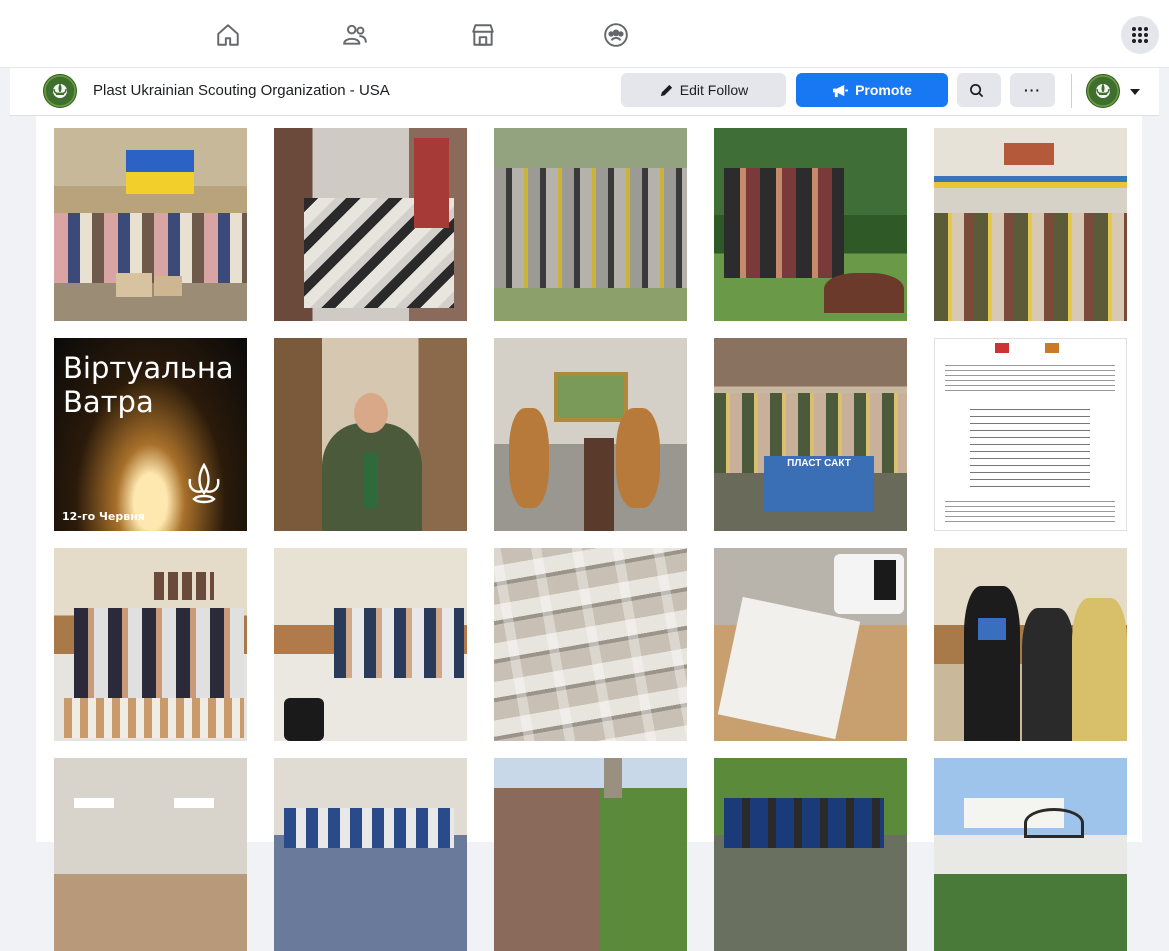 The width and height of the screenshot is (1169, 951). What do you see at coordinates (784, 223) in the screenshot?
I see `scouts-with-guitars` at bounding box center [784, 223].